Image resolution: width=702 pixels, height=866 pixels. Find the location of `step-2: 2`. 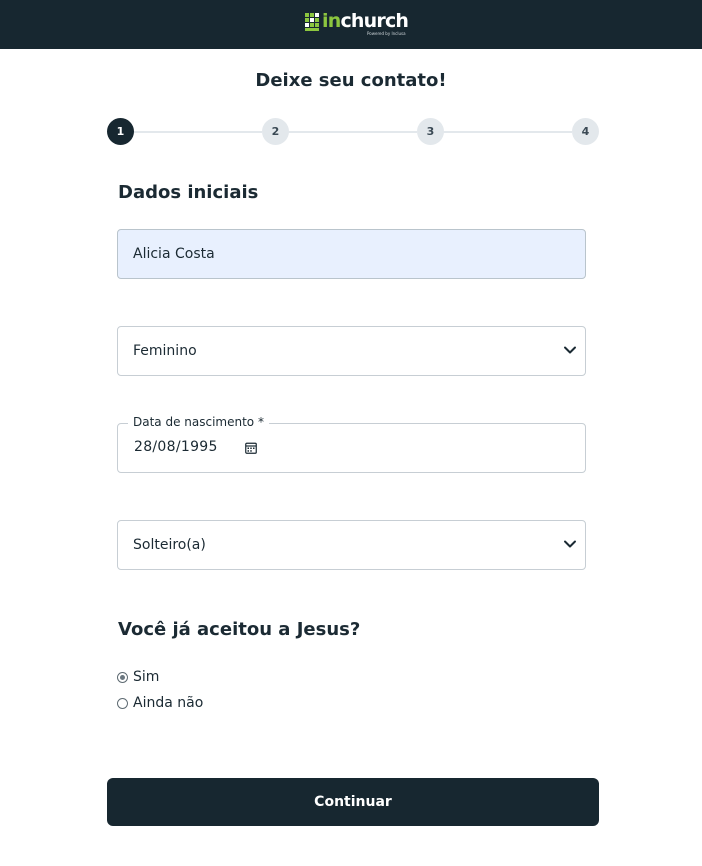

step-2: 2 is located at coordinates (275, 131).